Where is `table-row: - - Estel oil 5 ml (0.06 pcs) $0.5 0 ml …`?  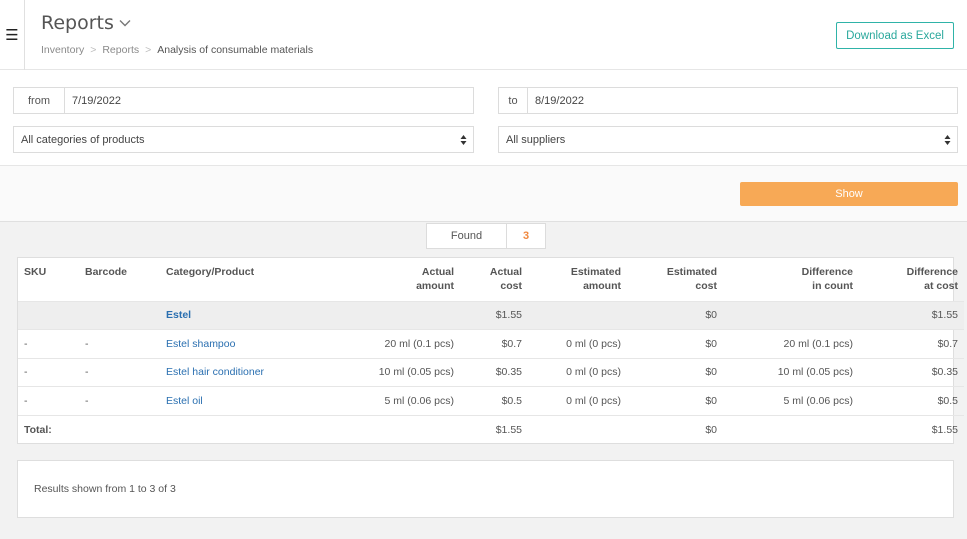 table-row: - - Estel oil 5 ml (0.06 pcs) $0.5 0 ml … is located at coordinates (491, 400).